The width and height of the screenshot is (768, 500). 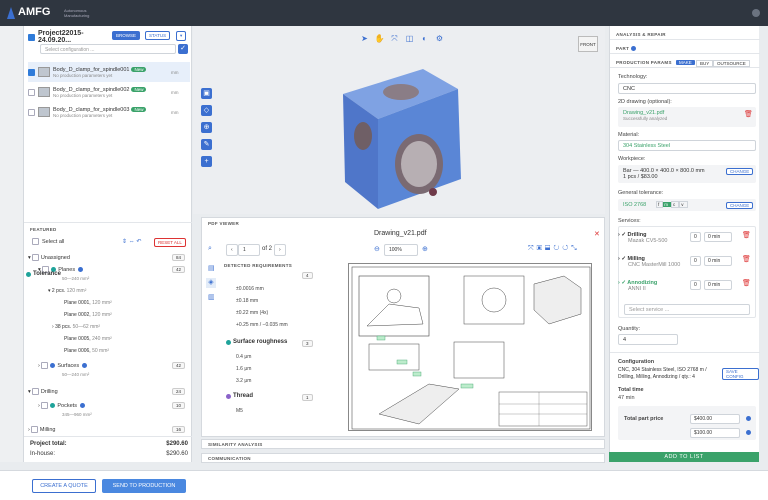 What do you see at coordinates (211, 297) in the screenshot?
I see `bookmark-icon: ▥` at bounding box center [211, 297].